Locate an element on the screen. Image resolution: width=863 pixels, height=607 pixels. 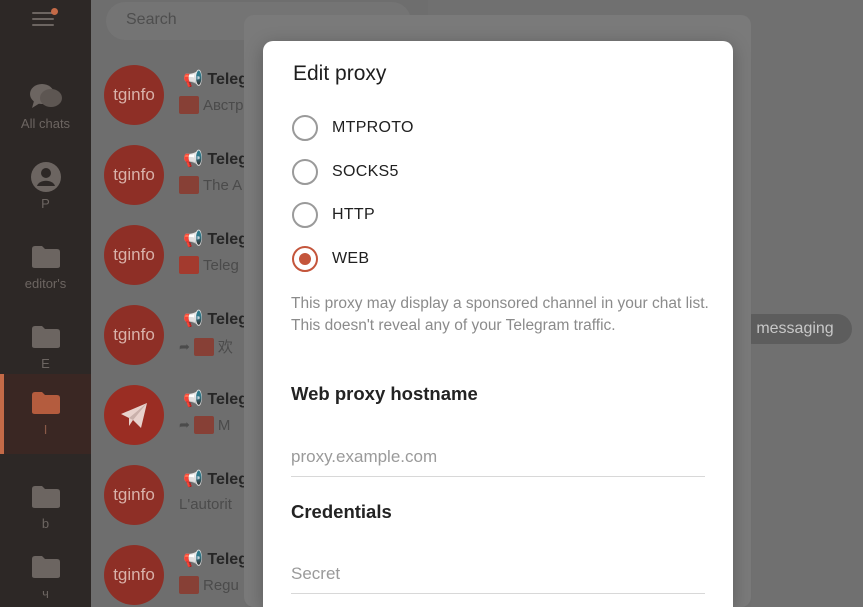
chats-icon is located at coordinates (46, 97).